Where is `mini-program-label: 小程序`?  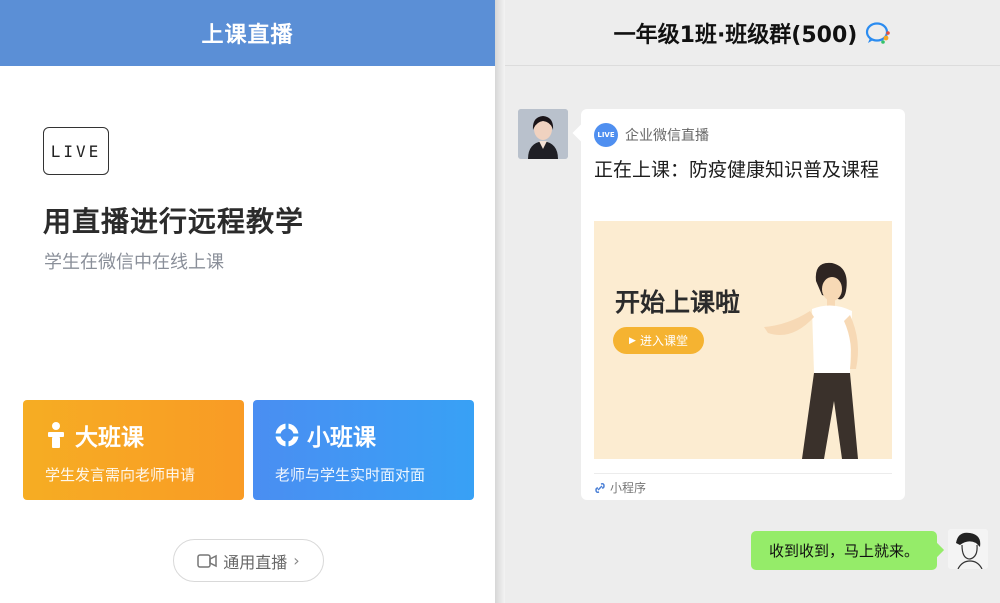 mini-program-label: 小程序 is located at coordinates (628, 488).